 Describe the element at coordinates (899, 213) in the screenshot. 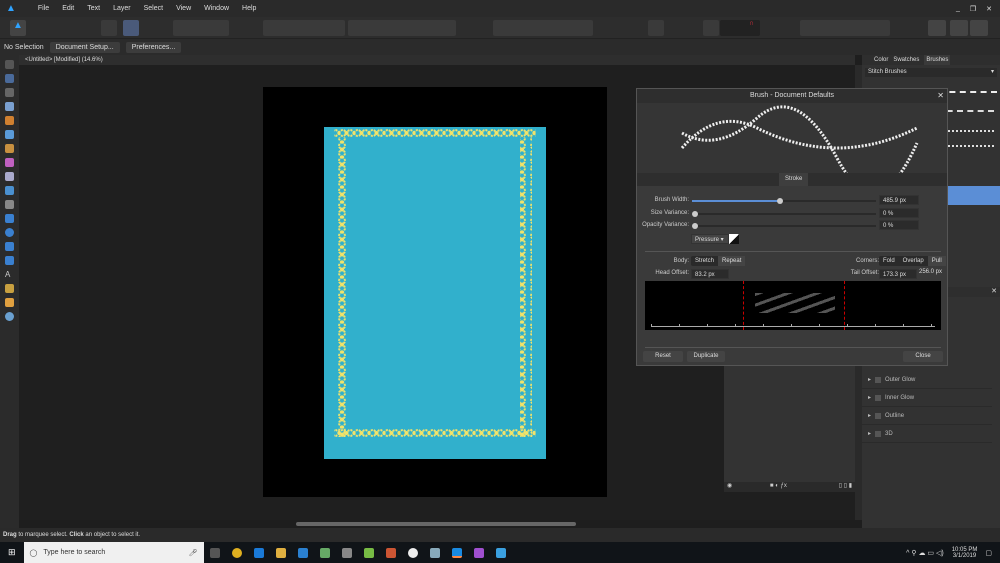

I see `size-variance-field: 0 %` at that location.